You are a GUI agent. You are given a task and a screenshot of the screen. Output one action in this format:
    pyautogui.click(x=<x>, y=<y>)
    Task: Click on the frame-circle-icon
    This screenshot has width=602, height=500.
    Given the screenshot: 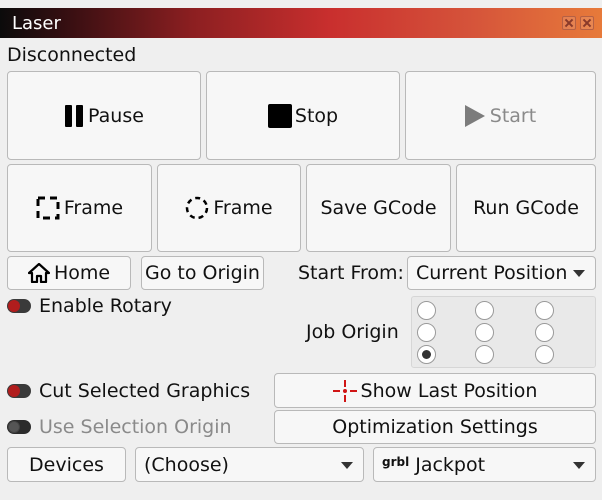 What is the action you would take?
    pyautogui.click(x=197, y=208)
    